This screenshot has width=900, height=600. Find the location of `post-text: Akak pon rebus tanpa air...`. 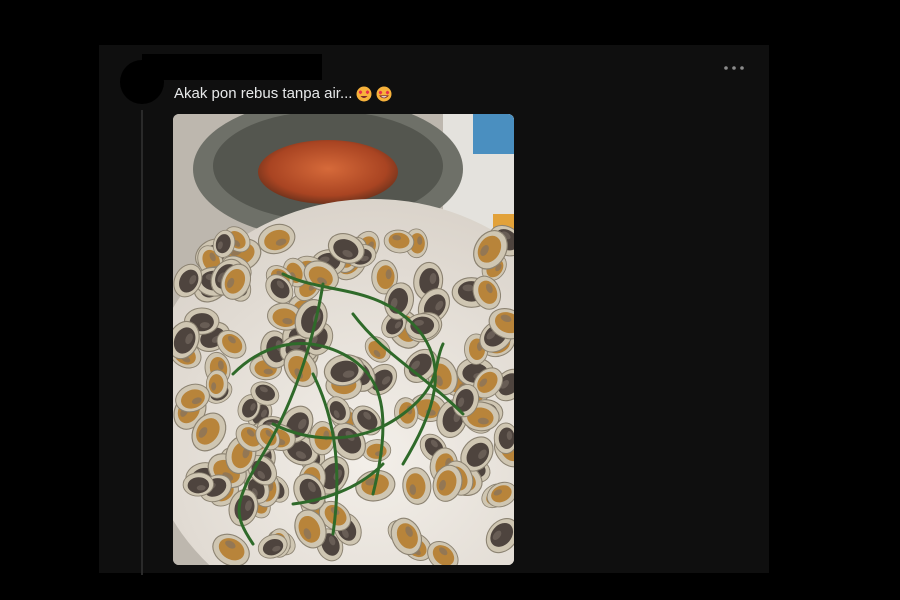

post-text: Akak pon rebus tanpa air... is located at coordinates (263, 93).